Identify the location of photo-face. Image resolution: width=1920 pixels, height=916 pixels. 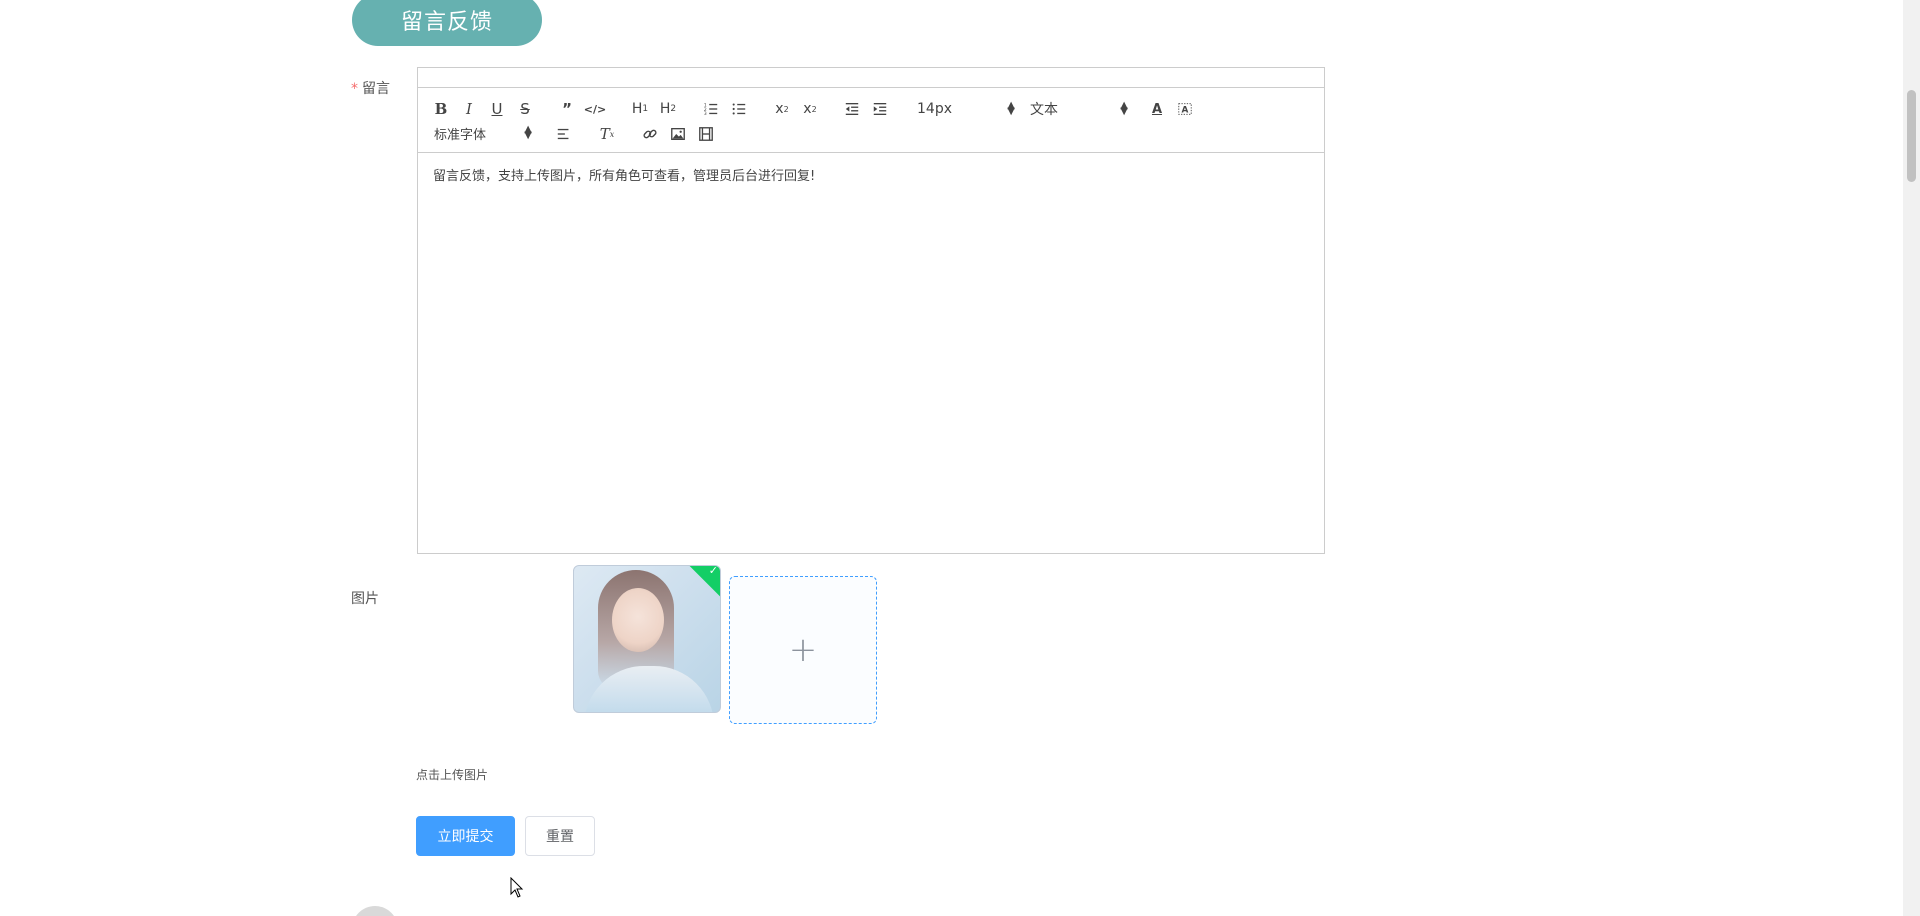
(638, 620).